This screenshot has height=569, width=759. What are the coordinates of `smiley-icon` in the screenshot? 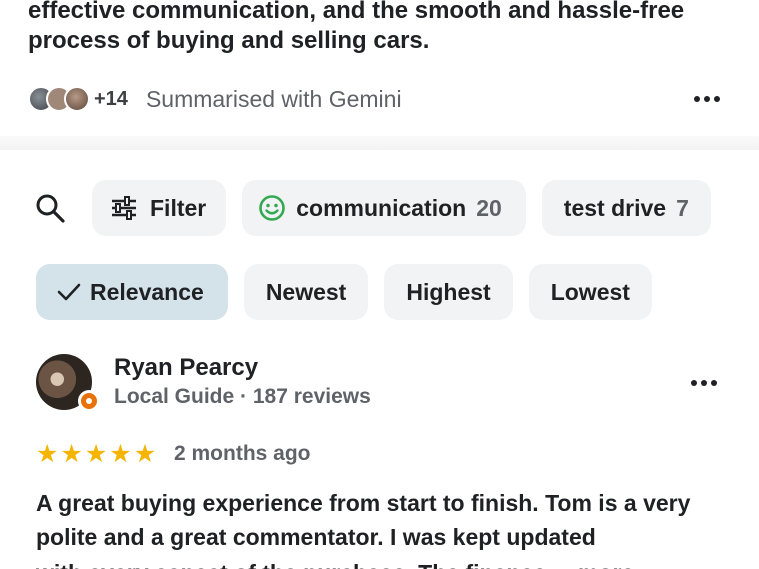 It's located at (272, 208).